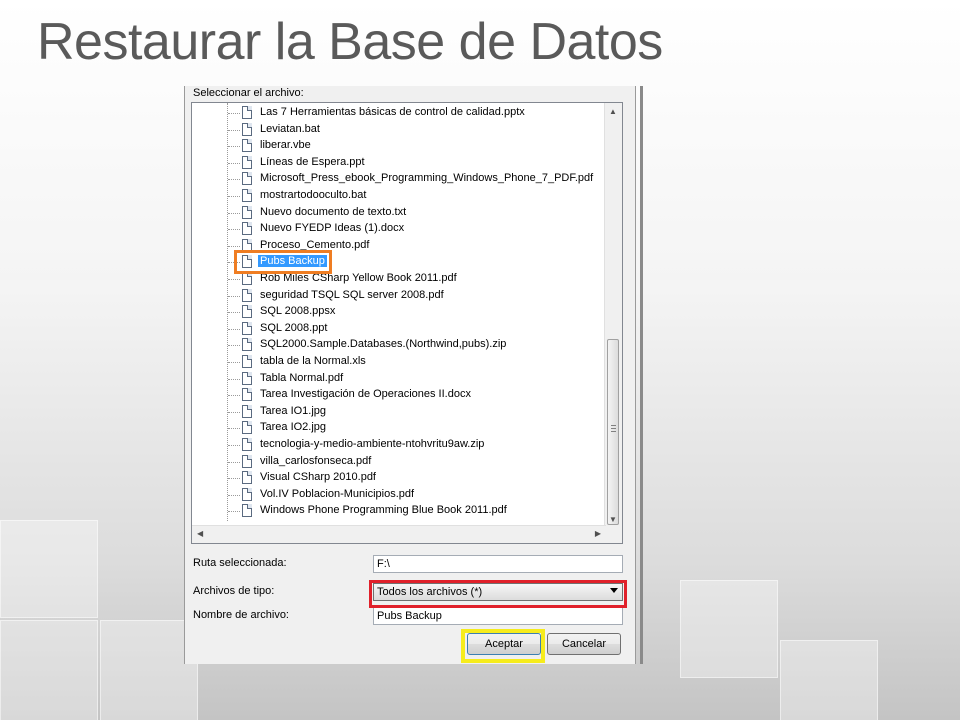 The width and height of the screenshot is (960, 722). I want to click on scrollbar-corner, so click(613, 534).